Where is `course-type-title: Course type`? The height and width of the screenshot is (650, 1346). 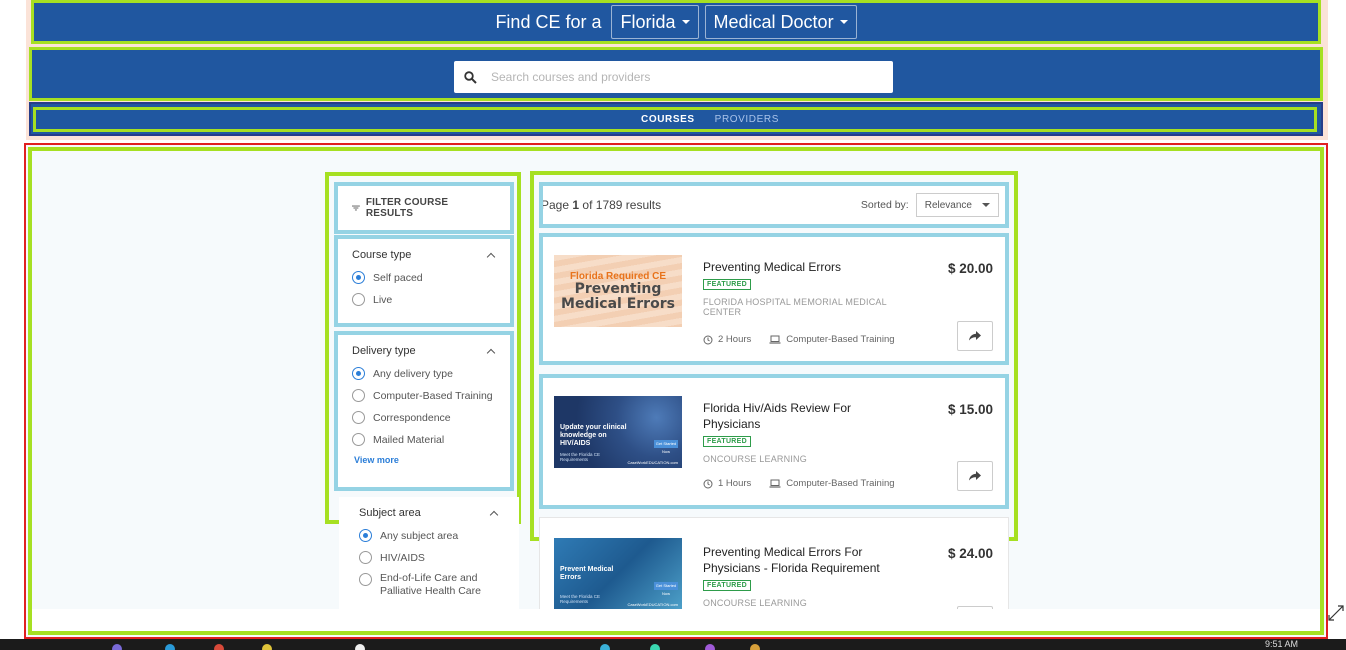 course-type-title: Course type is located at coordinates (382, 255).